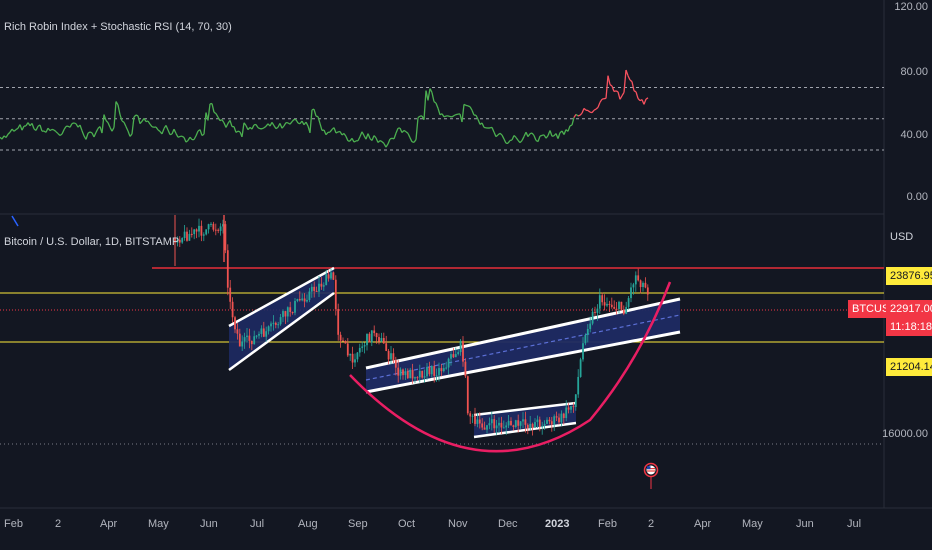 This screenshot has height=550, width=932. Describe the element at coordinates (651, 476) in the screenshot. I see `us-flag-icon` at that location.